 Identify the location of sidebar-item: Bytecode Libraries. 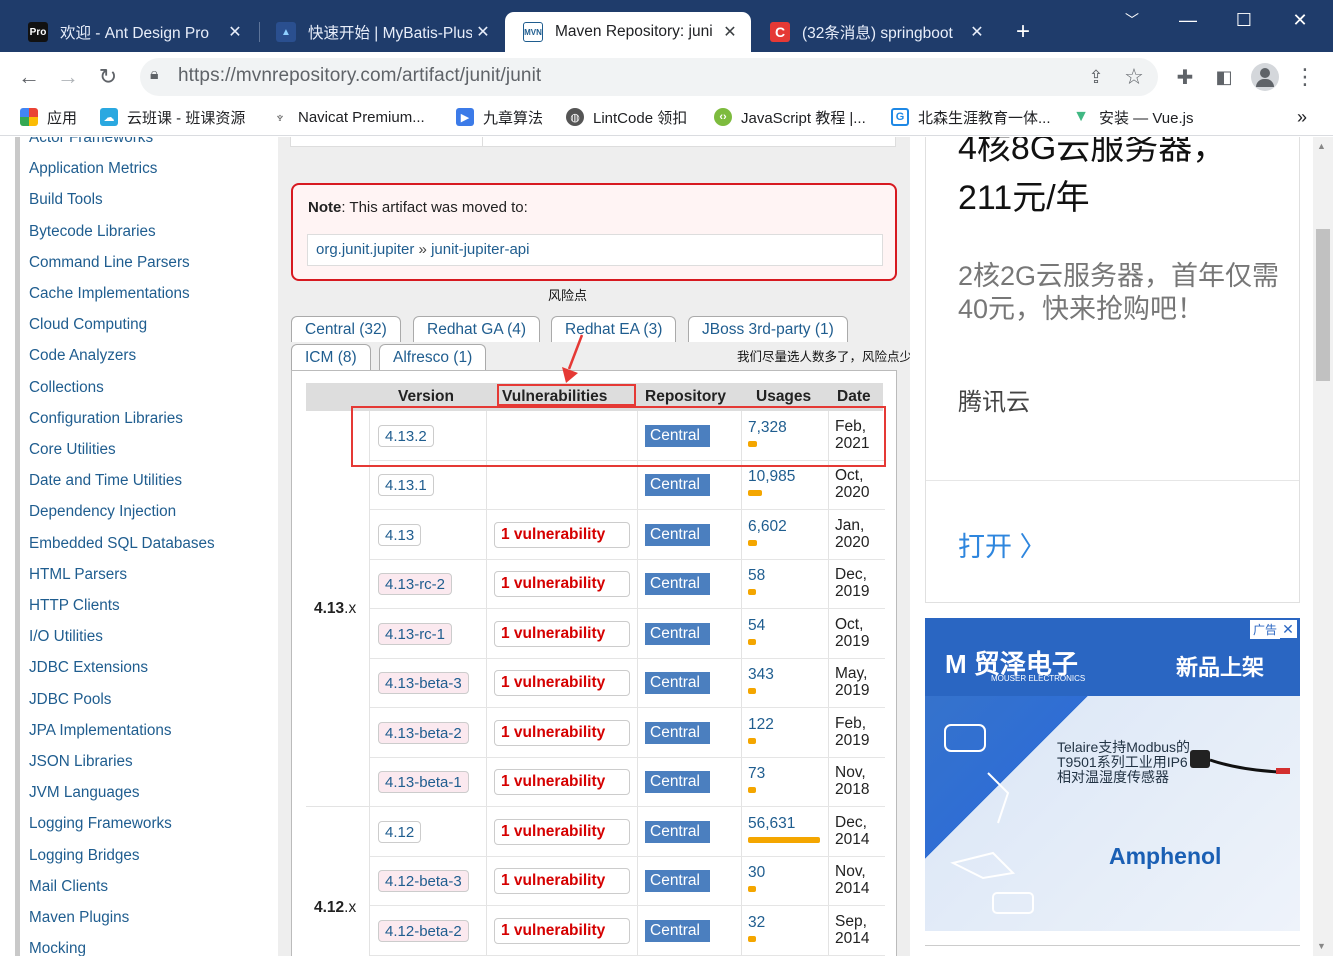
(92, 232).